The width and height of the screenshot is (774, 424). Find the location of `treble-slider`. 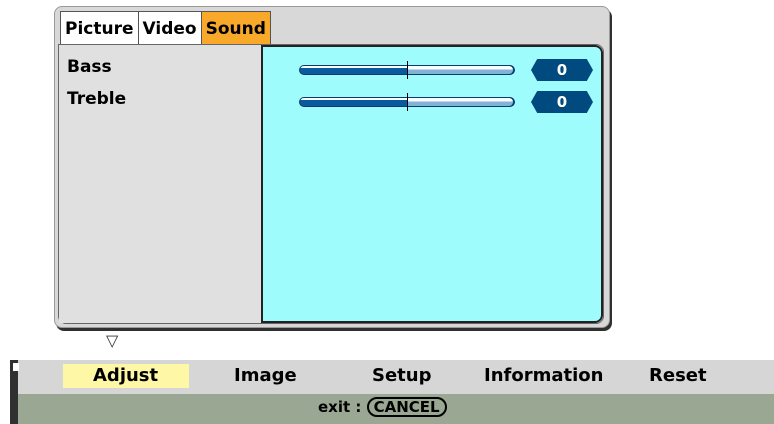

treble-slider is located at coordinates (408, 102).